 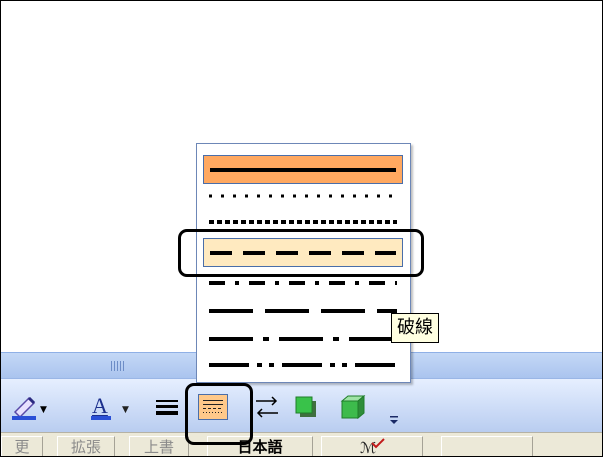 I want to click on chevron-down-icon, so click(x=394, y=420).